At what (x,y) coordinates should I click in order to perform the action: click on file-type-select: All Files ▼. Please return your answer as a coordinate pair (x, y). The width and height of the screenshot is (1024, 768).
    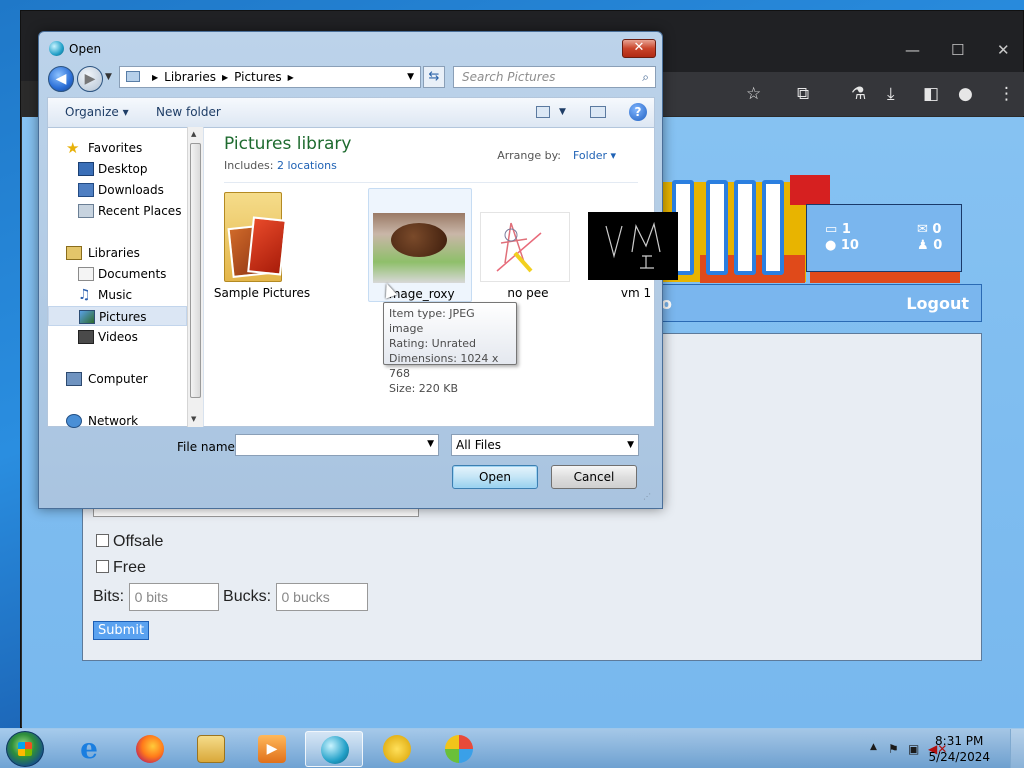
    Looking at the image, I should click on (545, 445).